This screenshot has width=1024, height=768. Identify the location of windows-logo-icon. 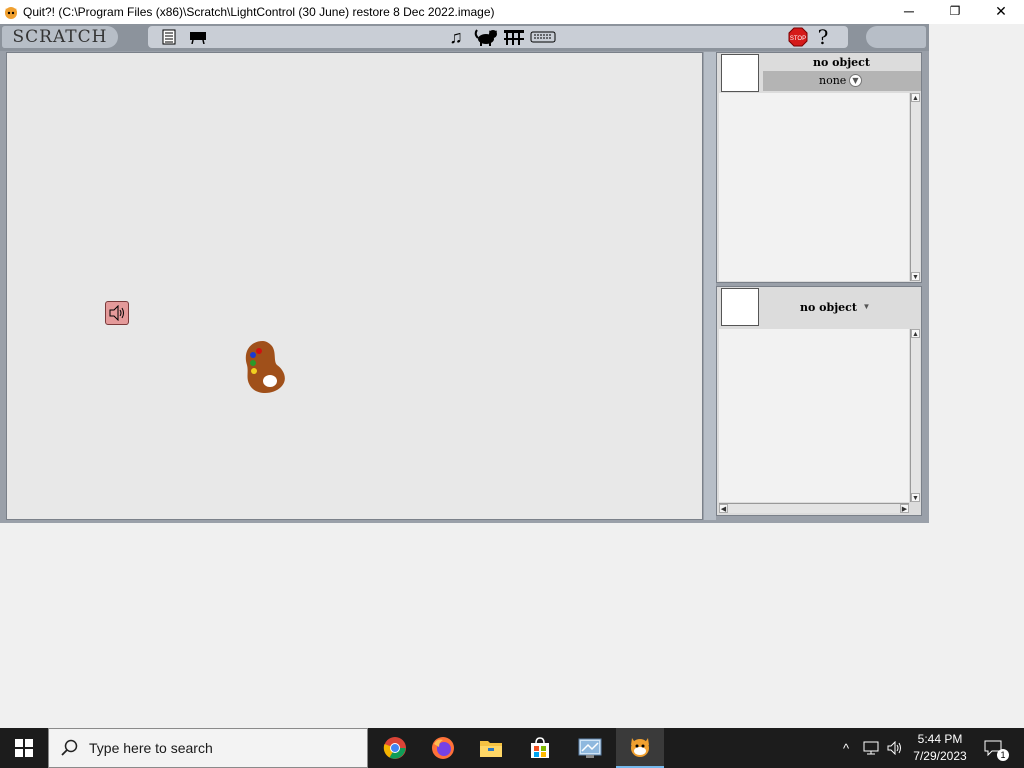
(24, 748).